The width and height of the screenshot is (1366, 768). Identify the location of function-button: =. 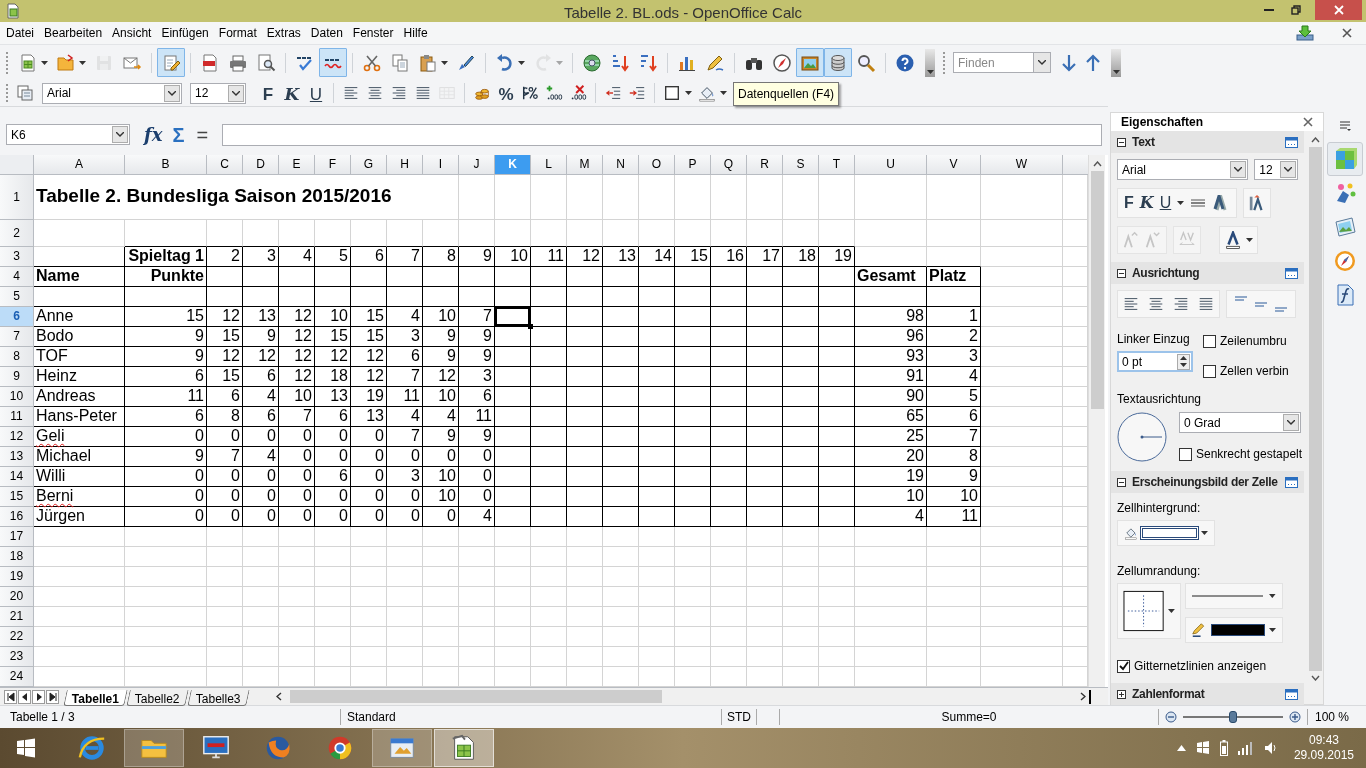
(202, 134).